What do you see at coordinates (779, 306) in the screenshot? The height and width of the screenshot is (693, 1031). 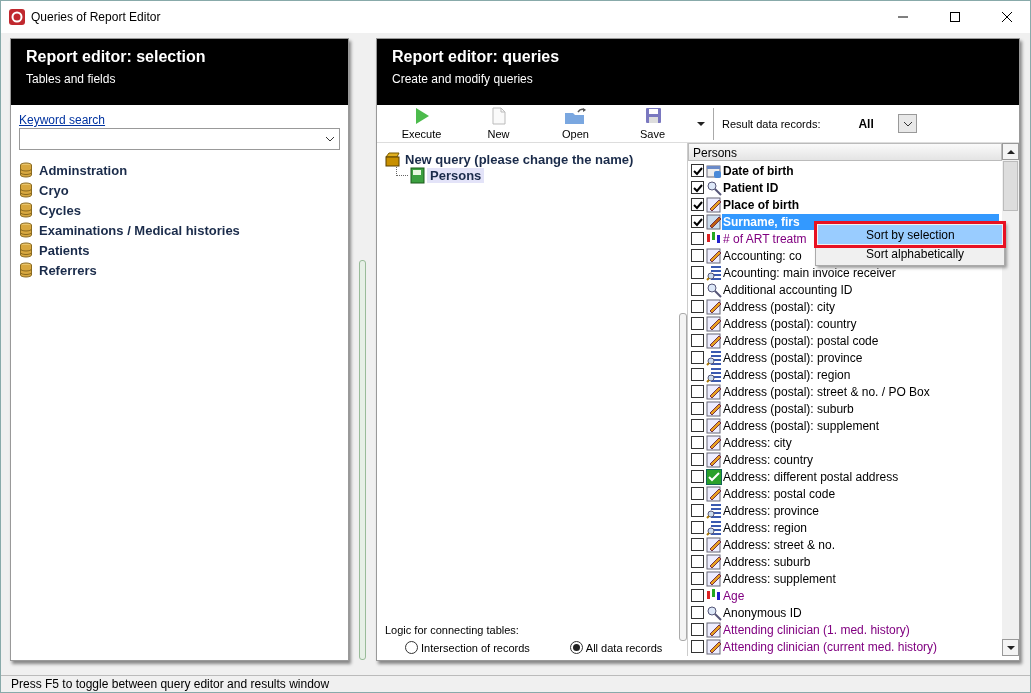 I see `field-item: Address (postal): city` at bounding box center [779, 306].